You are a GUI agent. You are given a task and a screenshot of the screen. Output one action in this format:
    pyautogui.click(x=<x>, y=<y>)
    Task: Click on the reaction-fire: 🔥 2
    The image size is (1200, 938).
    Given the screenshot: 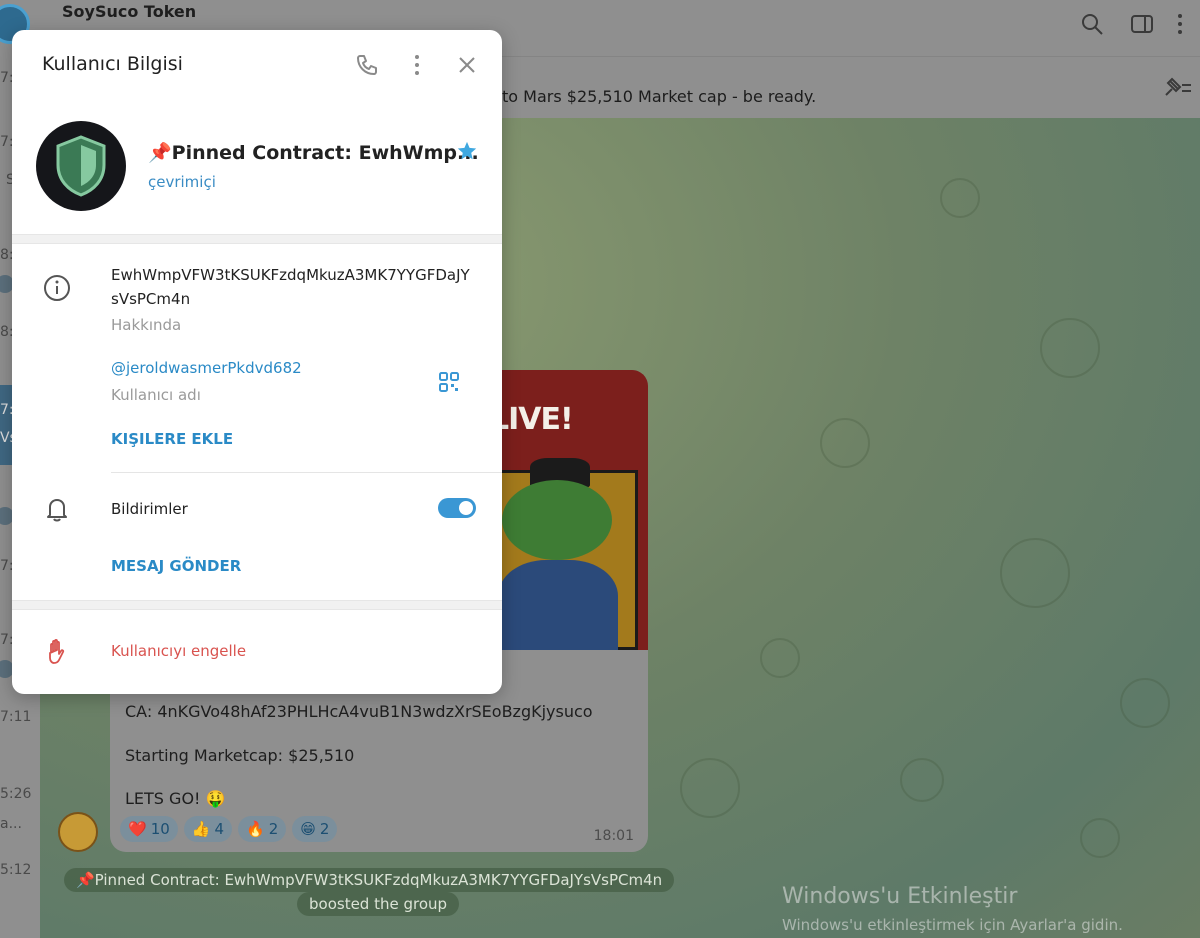 What is the action you would take?
    pyautogui.click(x=262, y=829)
    